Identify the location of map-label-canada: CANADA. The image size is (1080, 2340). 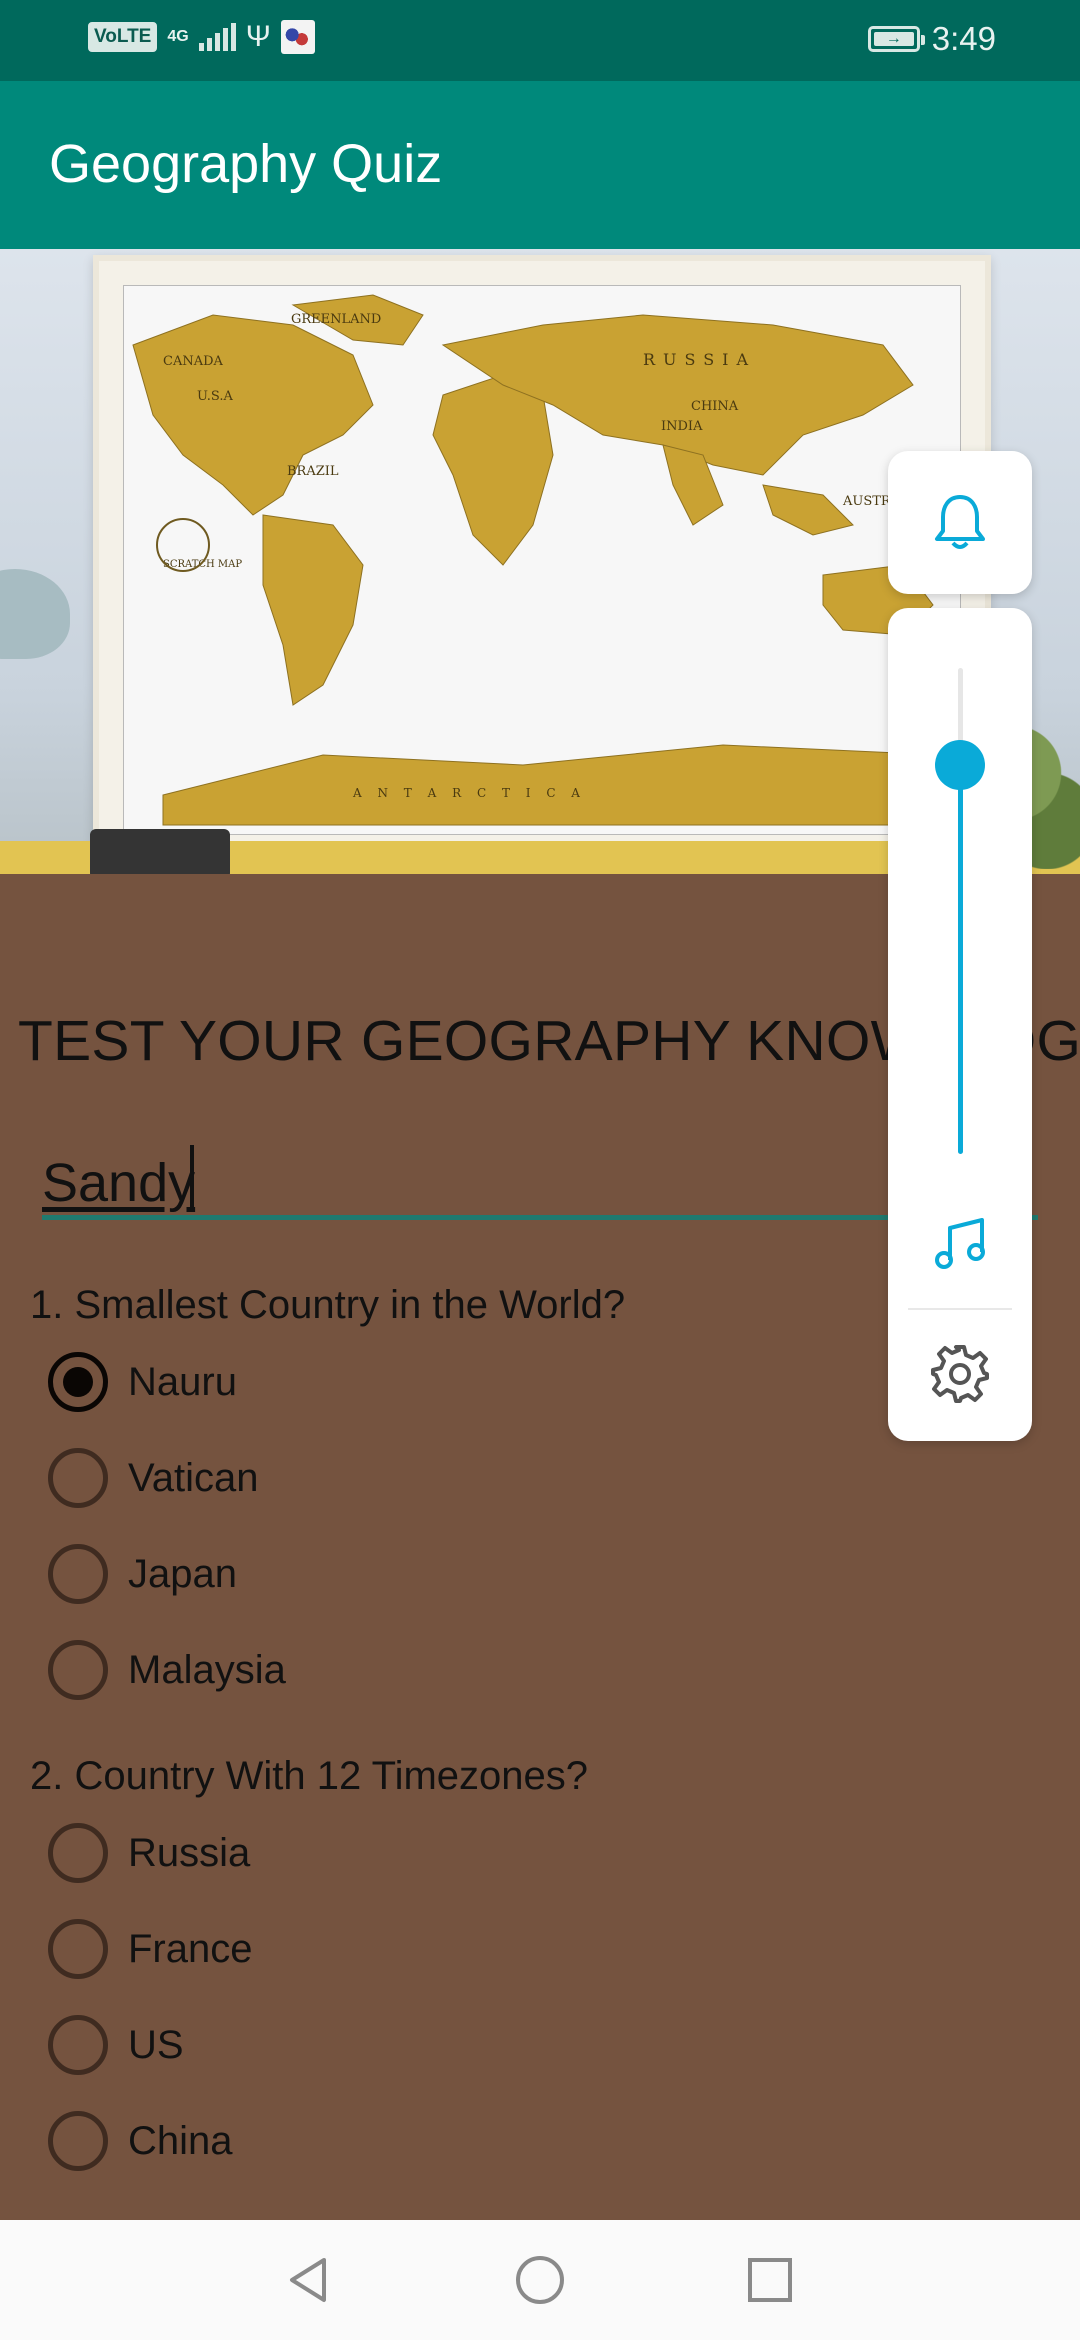
(193, 361).